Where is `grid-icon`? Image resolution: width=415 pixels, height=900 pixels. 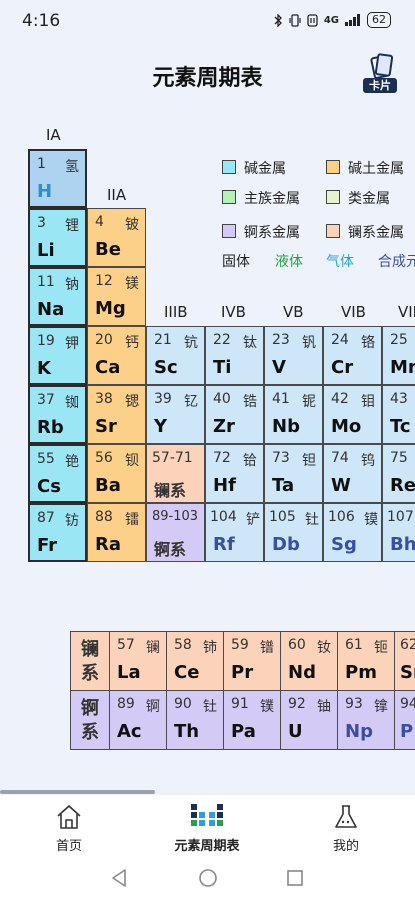 grid-icon is located at coordinates (207, 817).